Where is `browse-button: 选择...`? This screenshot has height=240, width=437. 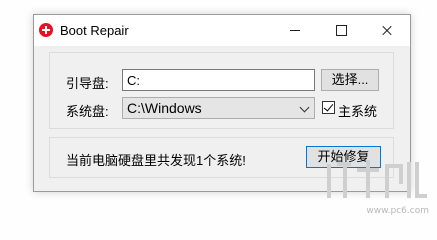
browse-button: 选择... is located at coordinates (350, 80).